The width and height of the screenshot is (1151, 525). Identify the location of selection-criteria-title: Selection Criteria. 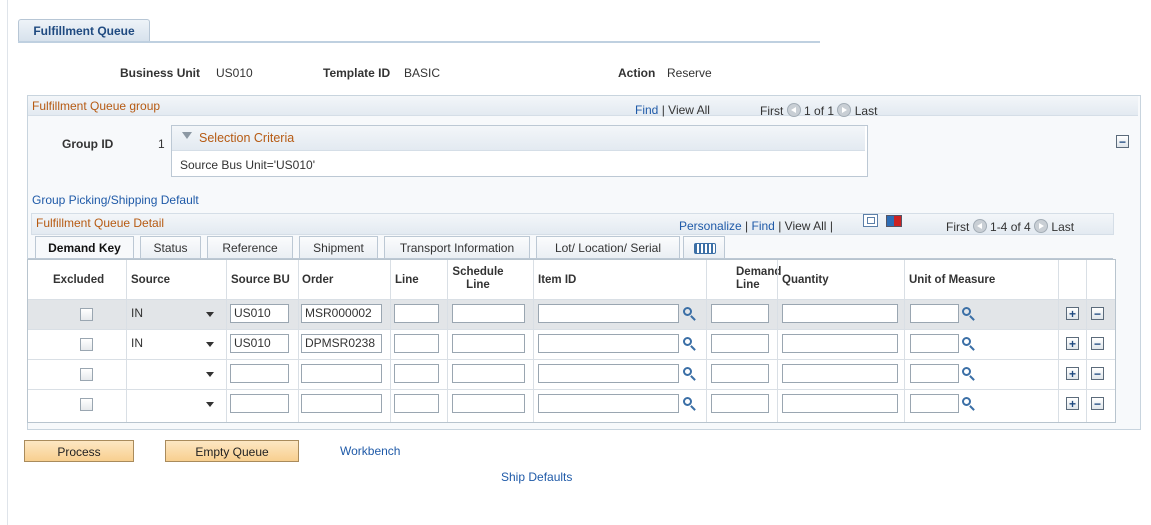
(247, 138).